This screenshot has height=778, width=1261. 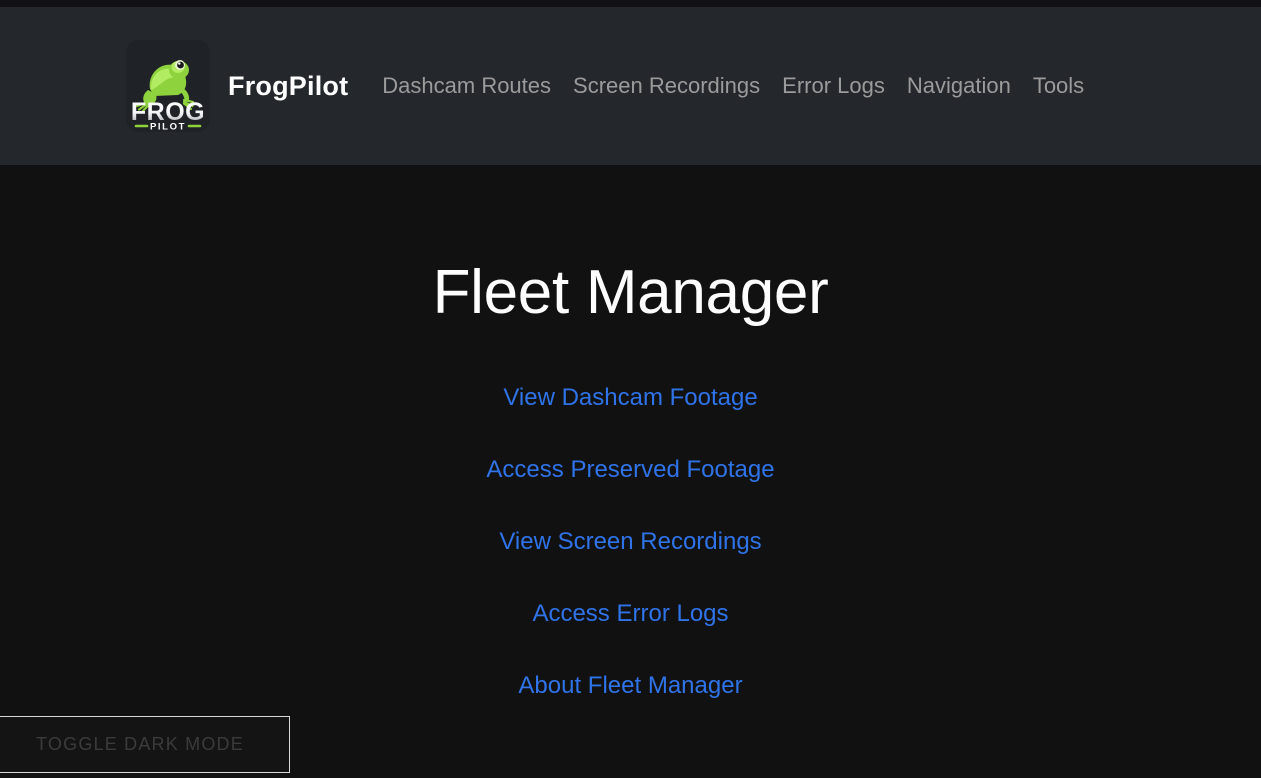 What do you see at coordinates (630, 292) in the screenshot?
I see `page-title: Fleet Manager` at bounding box center [630, 292].